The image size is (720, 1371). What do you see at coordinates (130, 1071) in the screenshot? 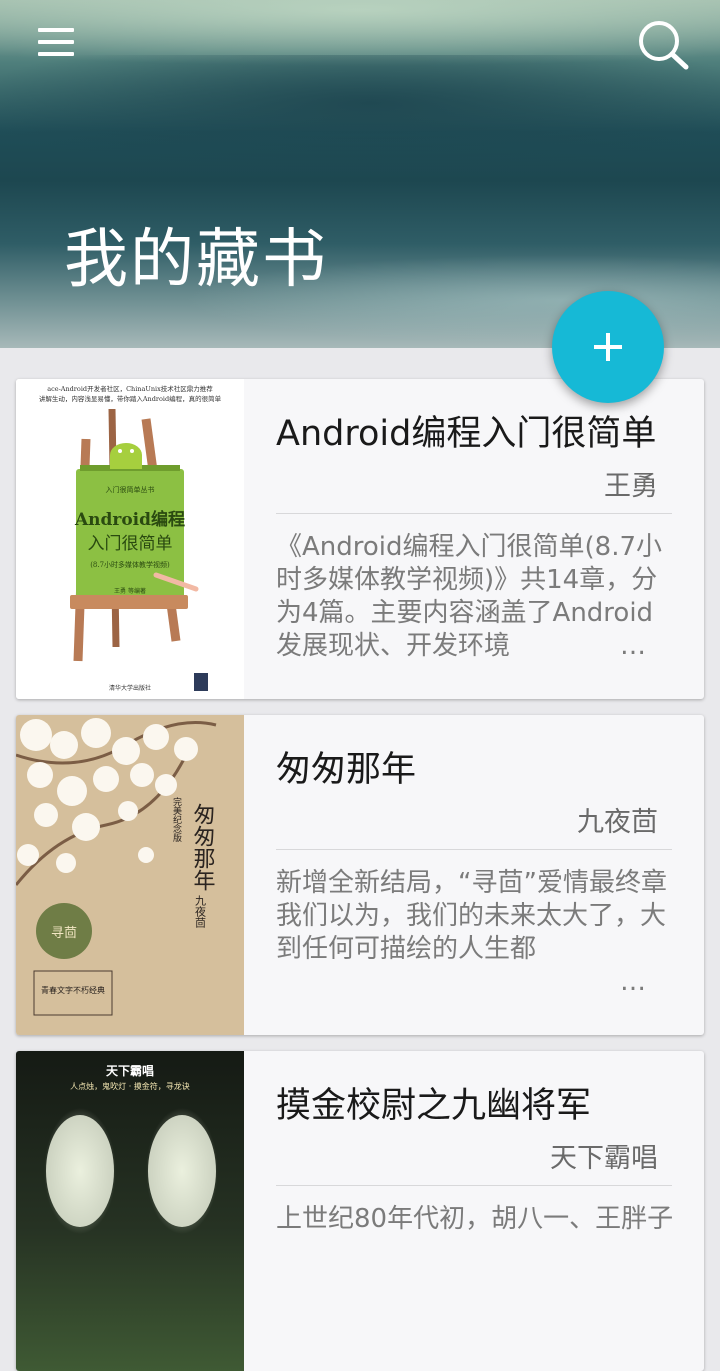
I see `cover-author: 天下霸唱` at bounding box center [130, 1071].